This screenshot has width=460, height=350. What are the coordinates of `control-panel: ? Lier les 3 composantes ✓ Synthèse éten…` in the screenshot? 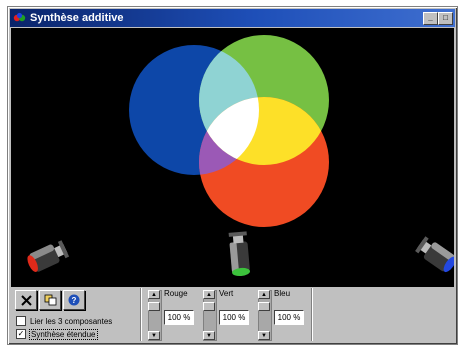 It's located at (232, 314).